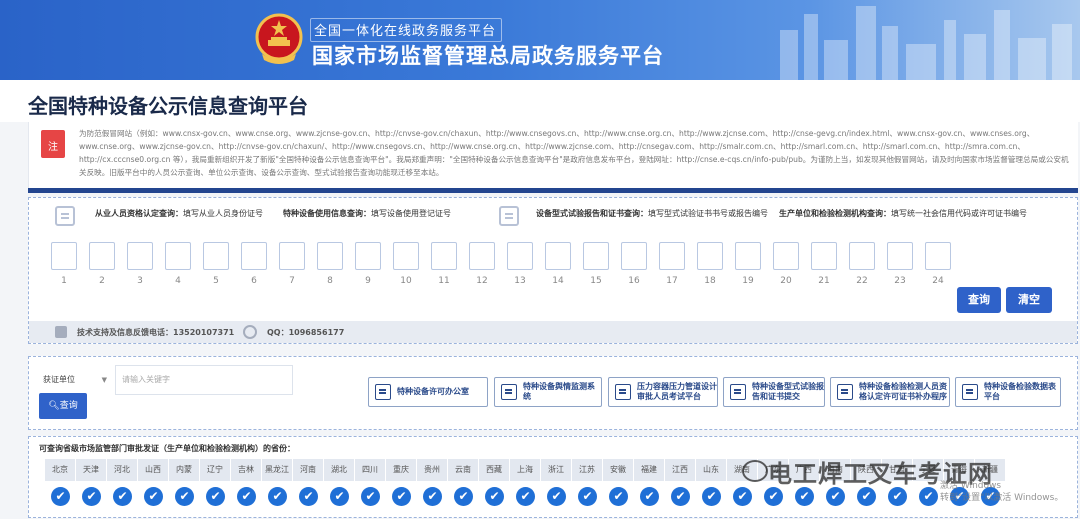  I want to click on province-cell: 辽宁 ✔, so click(215, 489).